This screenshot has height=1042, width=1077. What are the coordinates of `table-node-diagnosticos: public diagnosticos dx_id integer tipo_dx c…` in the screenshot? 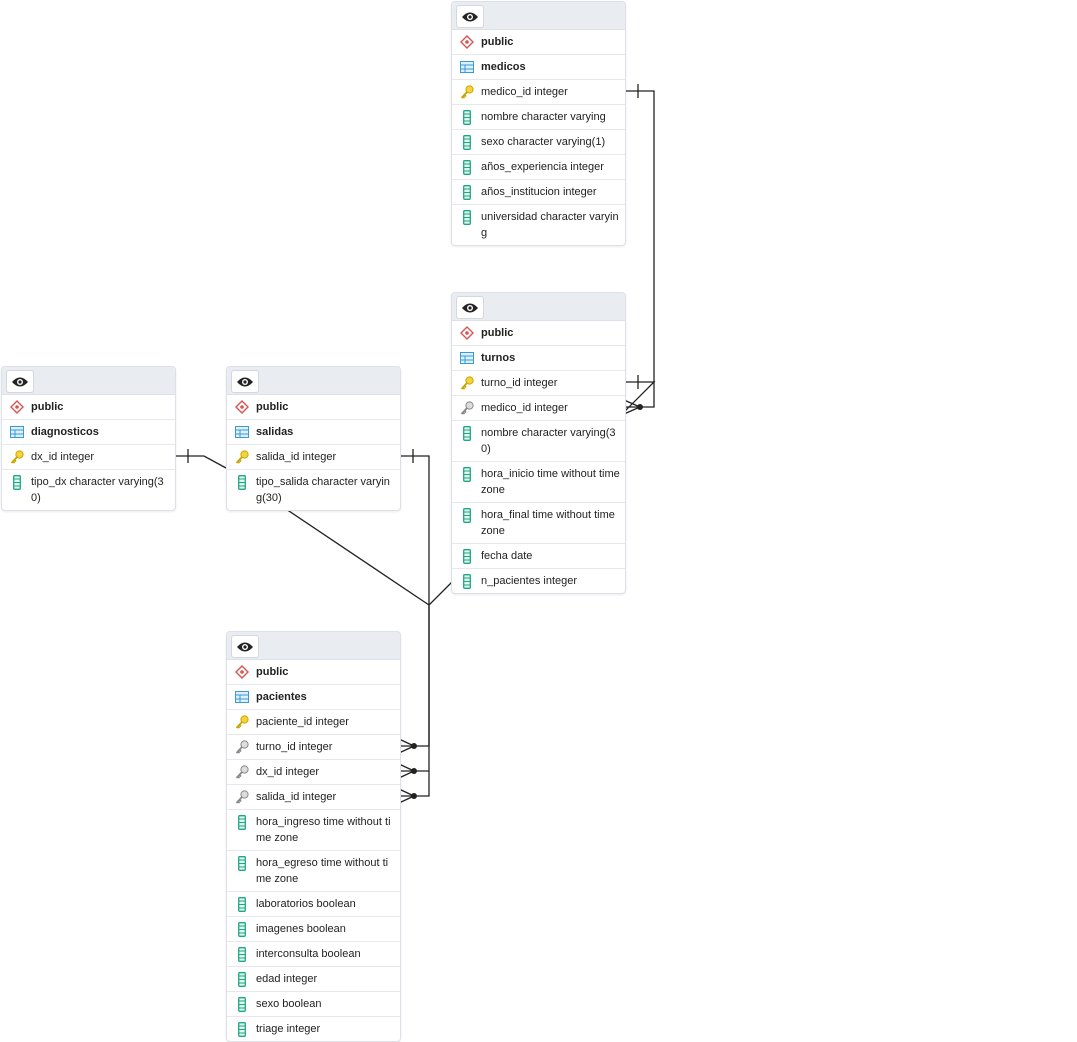 It's located at (88, 438).